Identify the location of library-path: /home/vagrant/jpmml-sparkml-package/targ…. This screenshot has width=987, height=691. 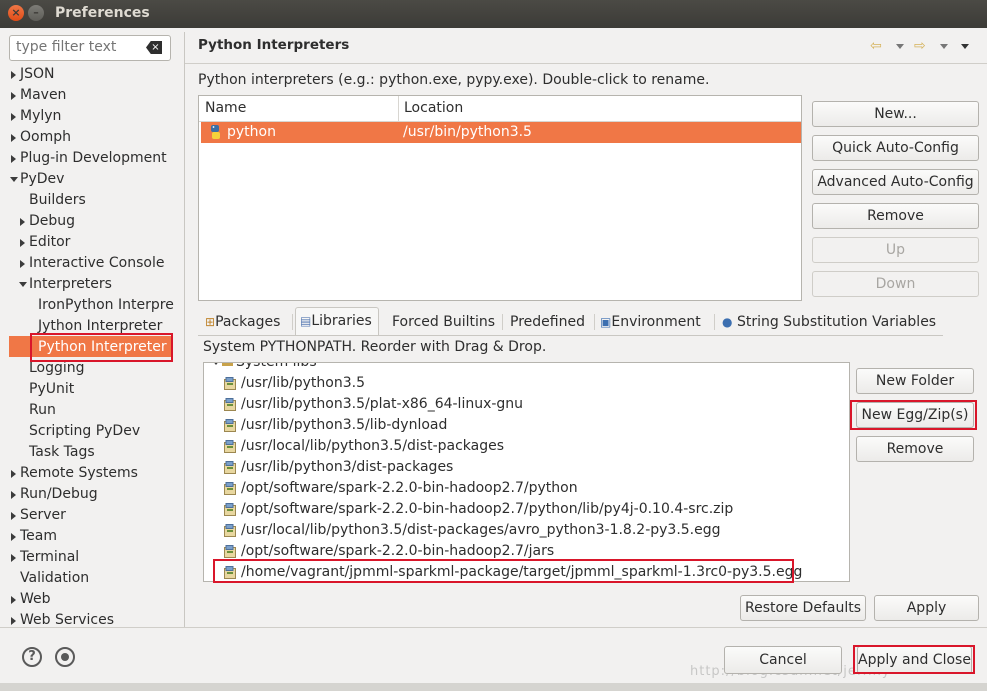
(522, 572).